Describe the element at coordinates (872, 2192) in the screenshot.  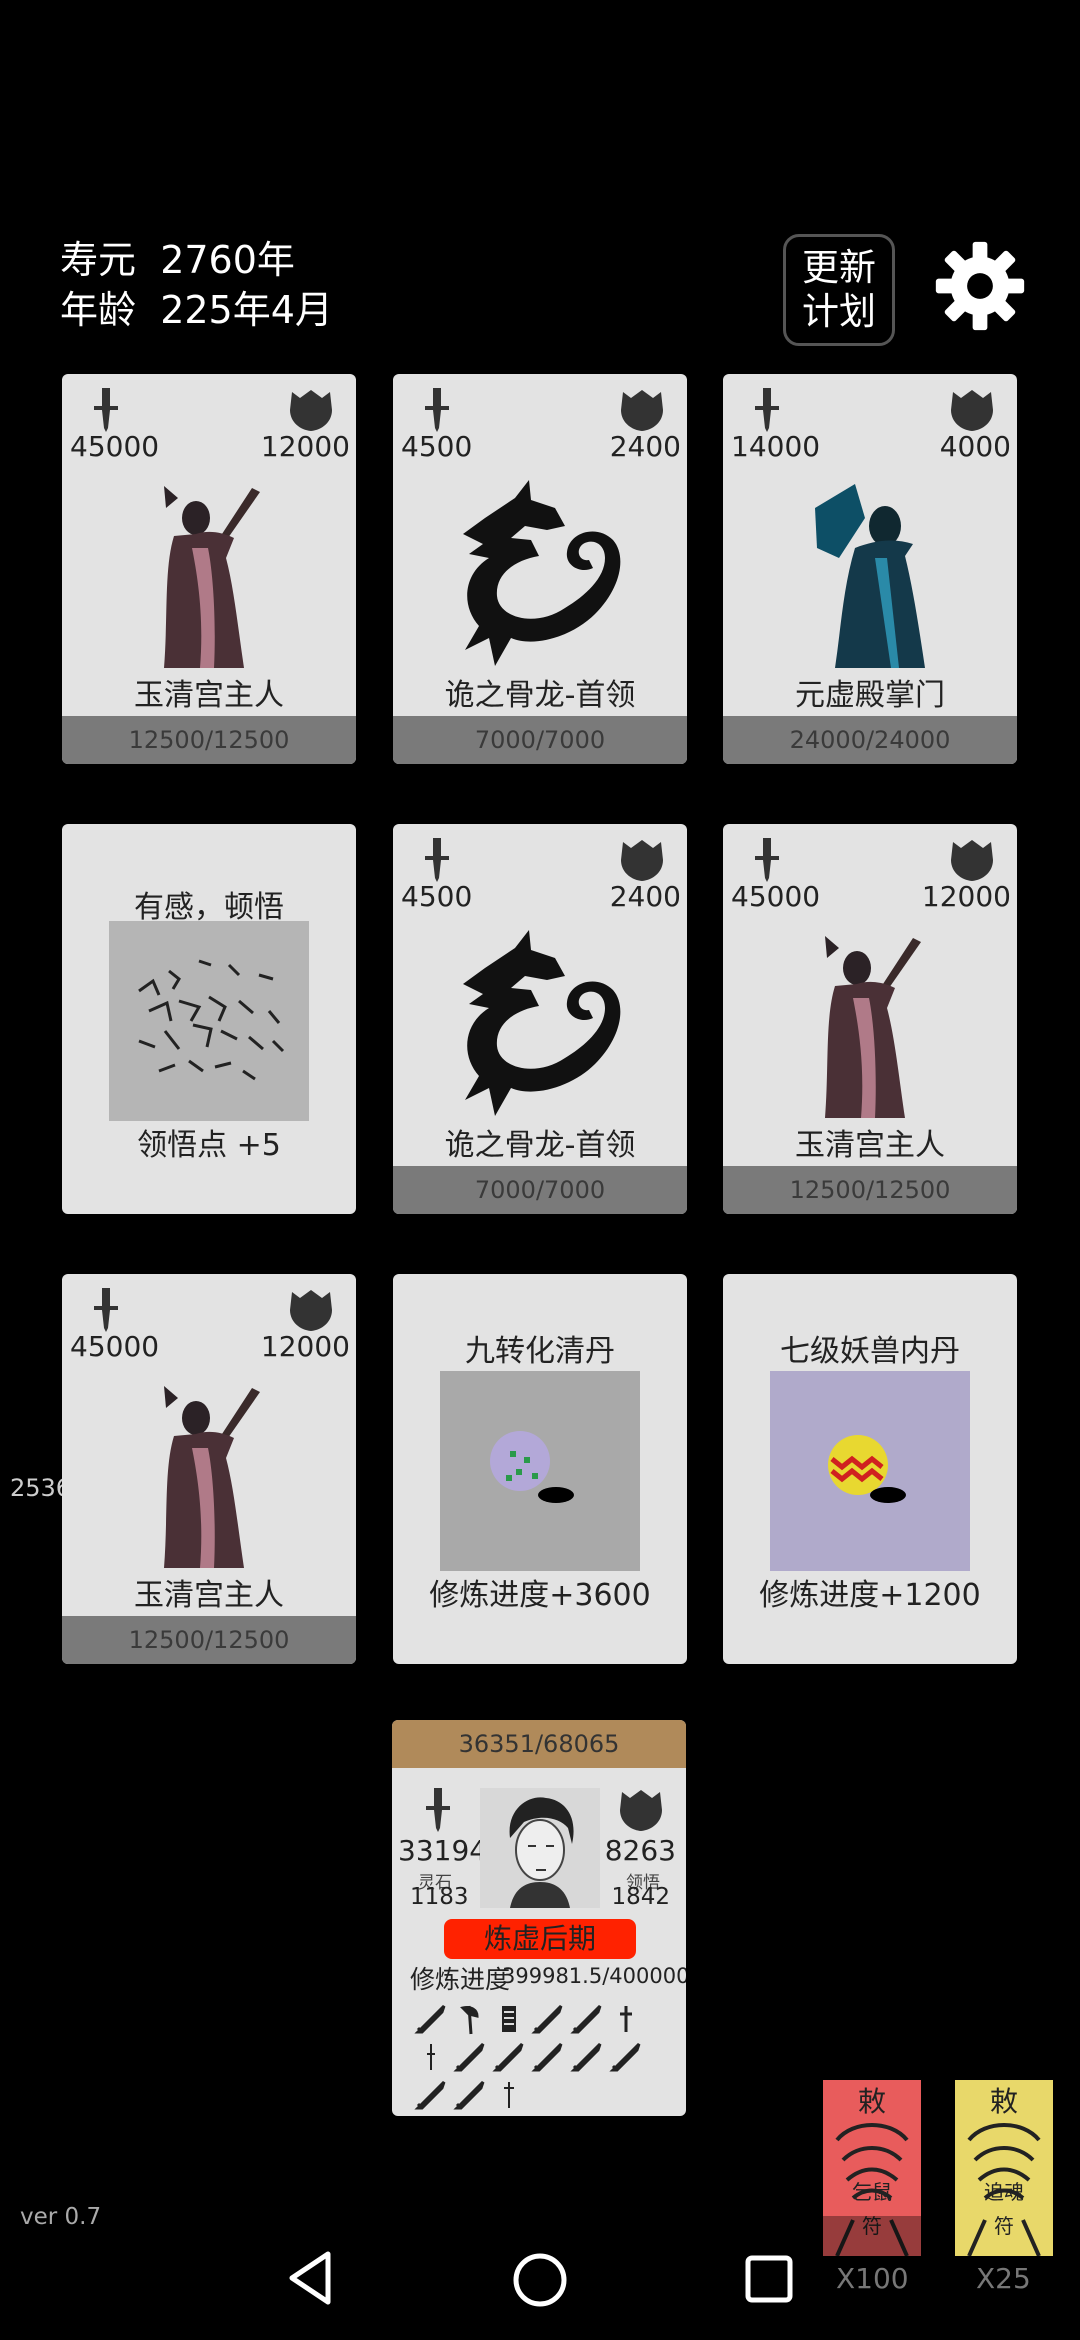
I see `talisman-name: 乞鼠` at that location.